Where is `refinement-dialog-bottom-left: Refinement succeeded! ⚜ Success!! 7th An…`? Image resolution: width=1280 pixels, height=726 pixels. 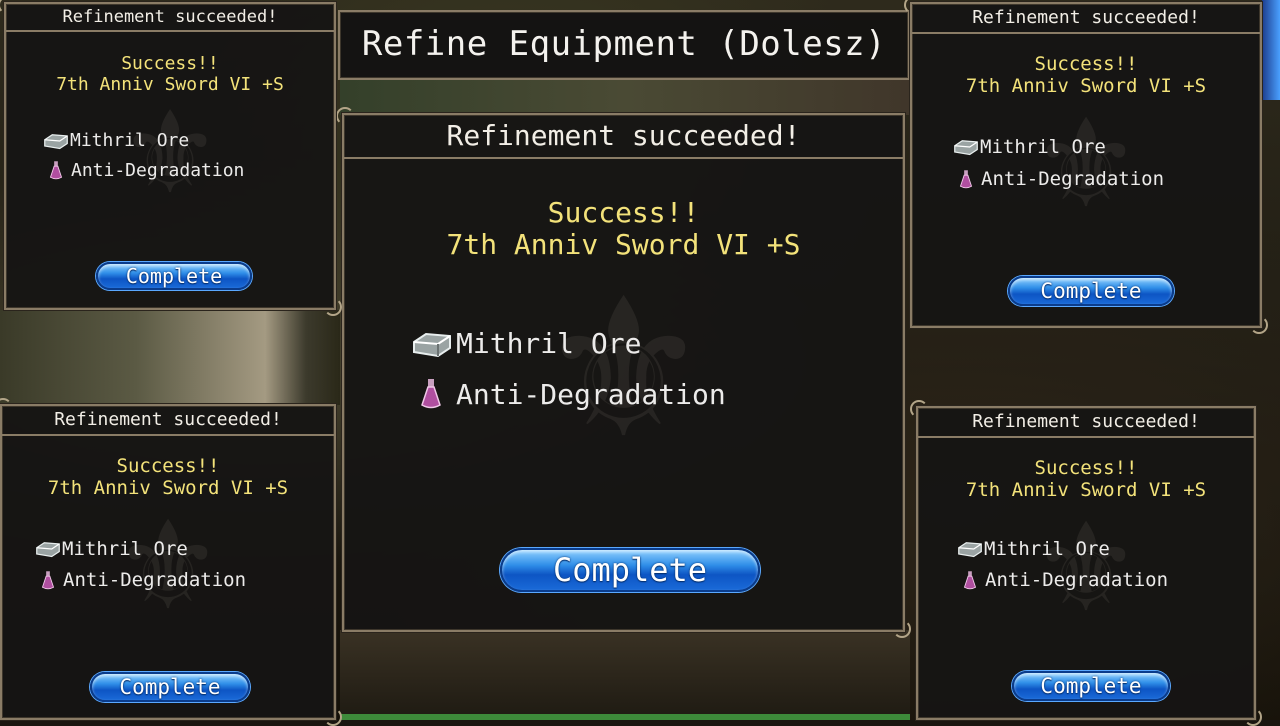 refinement-dialog-bottom-left: Refinement succeeded! ⚜ Success!! 7th An… is located at coordinates (171, 562).